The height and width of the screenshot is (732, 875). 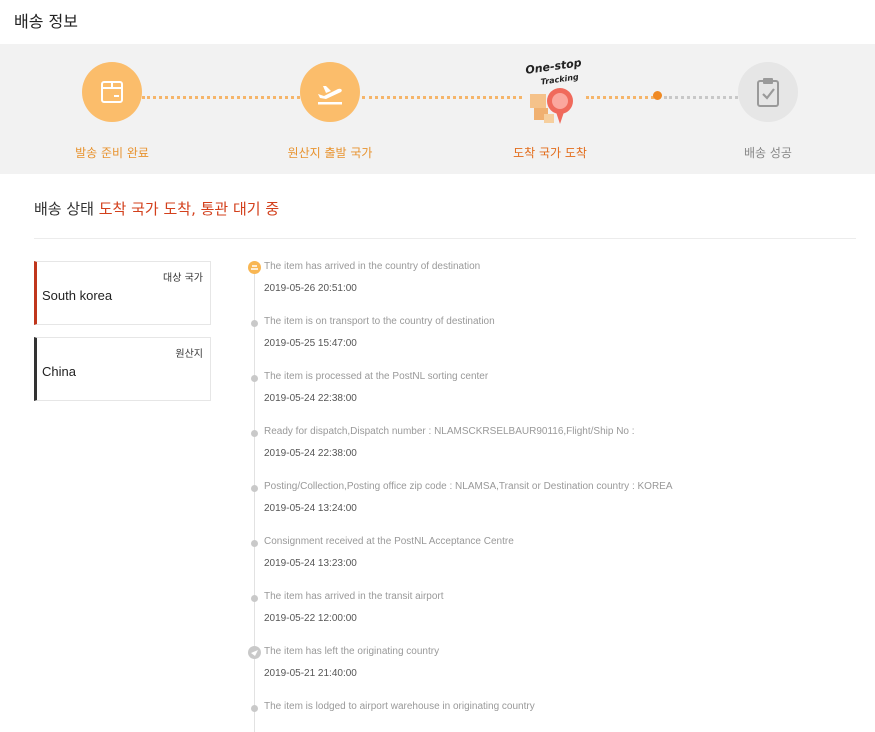 I want to click on progress-marker, so click(x=657, y=95).